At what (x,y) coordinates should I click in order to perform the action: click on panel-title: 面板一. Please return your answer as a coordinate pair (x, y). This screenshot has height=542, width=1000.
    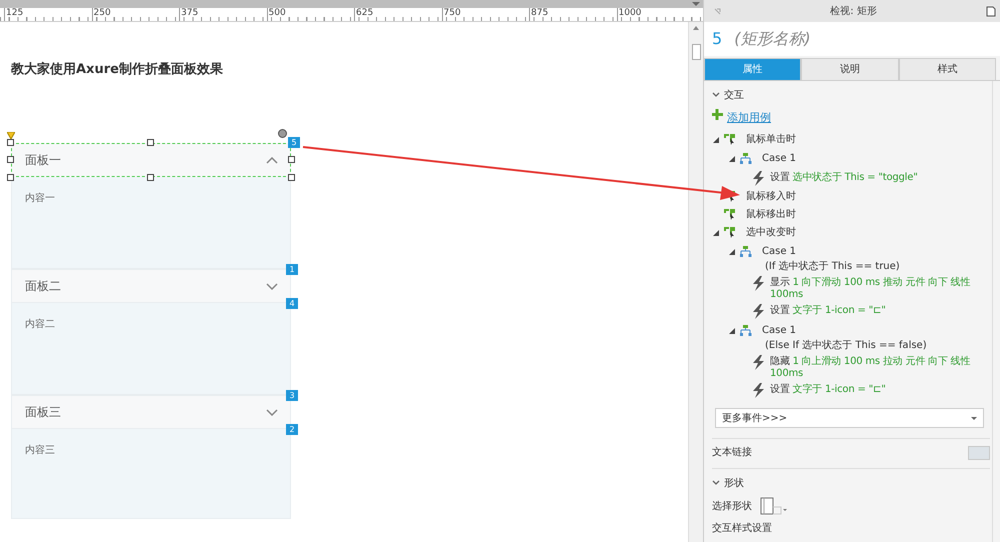
    Looking at the image, I should click on (43, 160).